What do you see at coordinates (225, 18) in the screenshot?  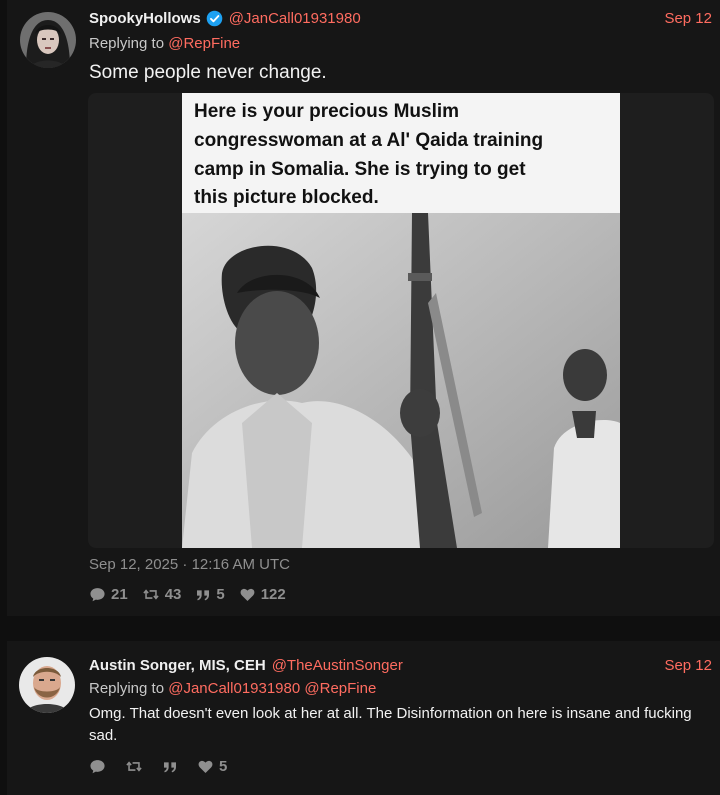 I see `author-row: SpookyHollows @JanCall01931980` at bounding box center [225, 18].